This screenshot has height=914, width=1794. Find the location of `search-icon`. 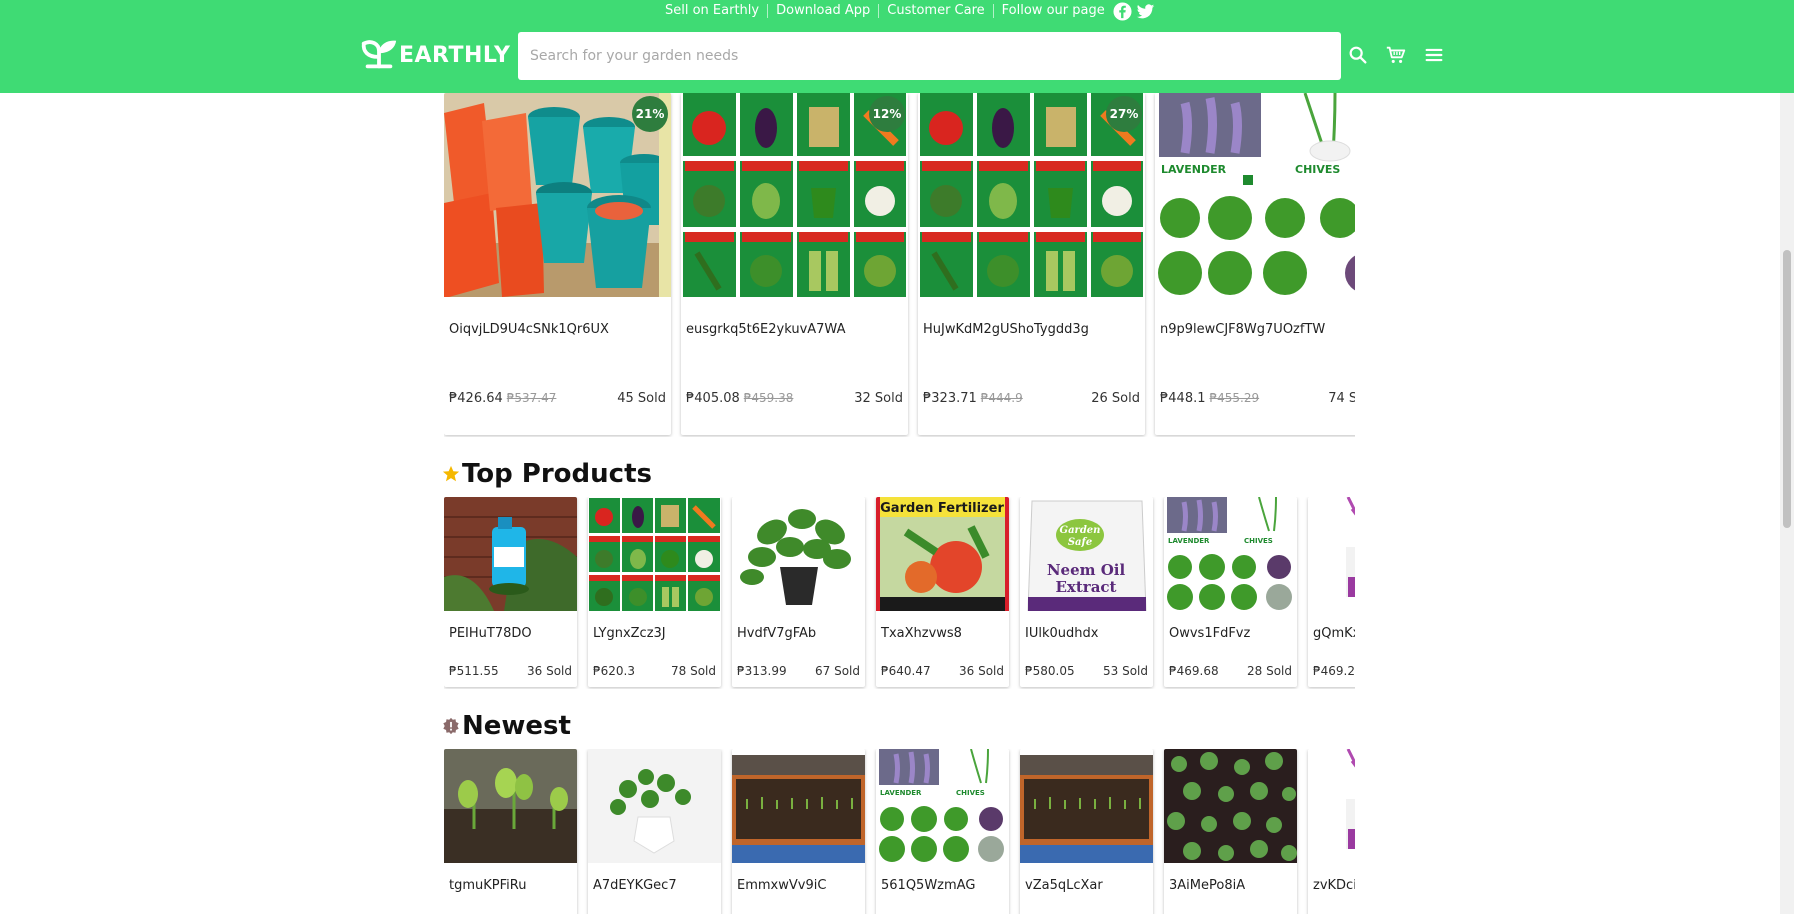

search-icon is located at coordinates (1358, 55).